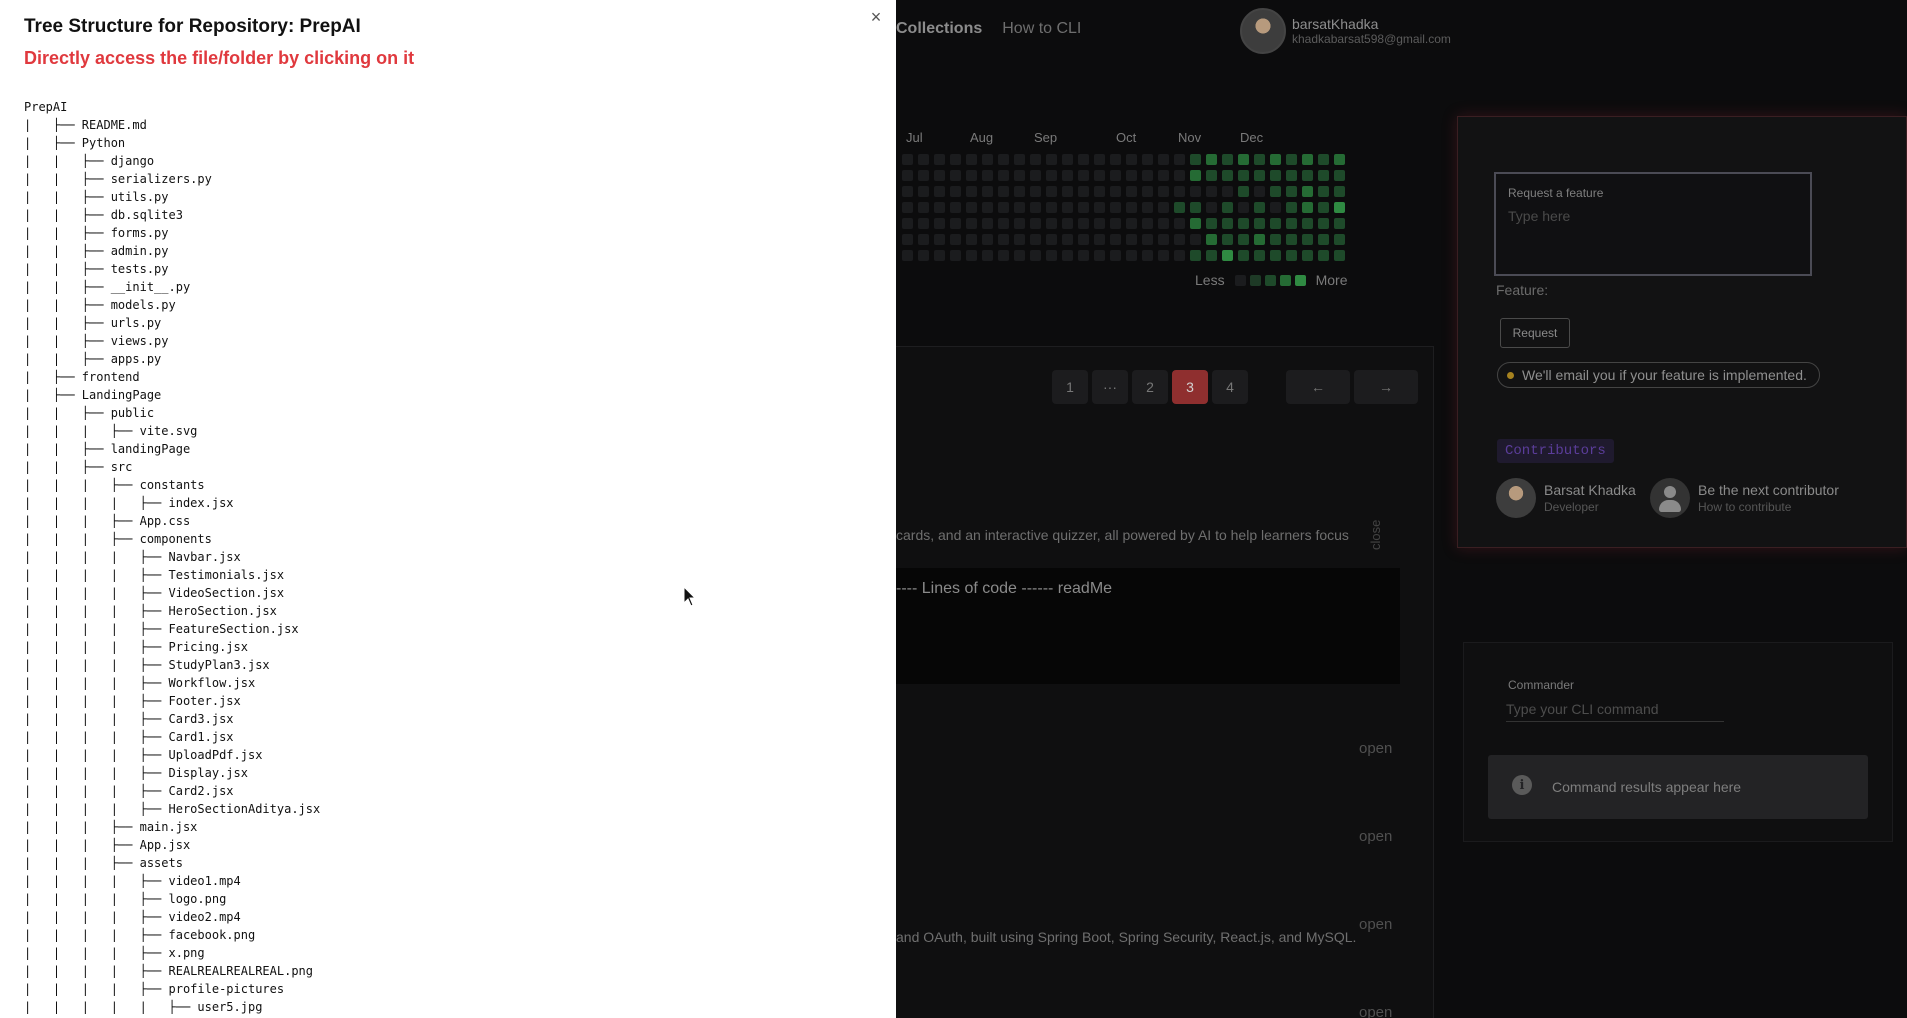  I want to click on tree-item-name: apps.py, so click(136, 359).